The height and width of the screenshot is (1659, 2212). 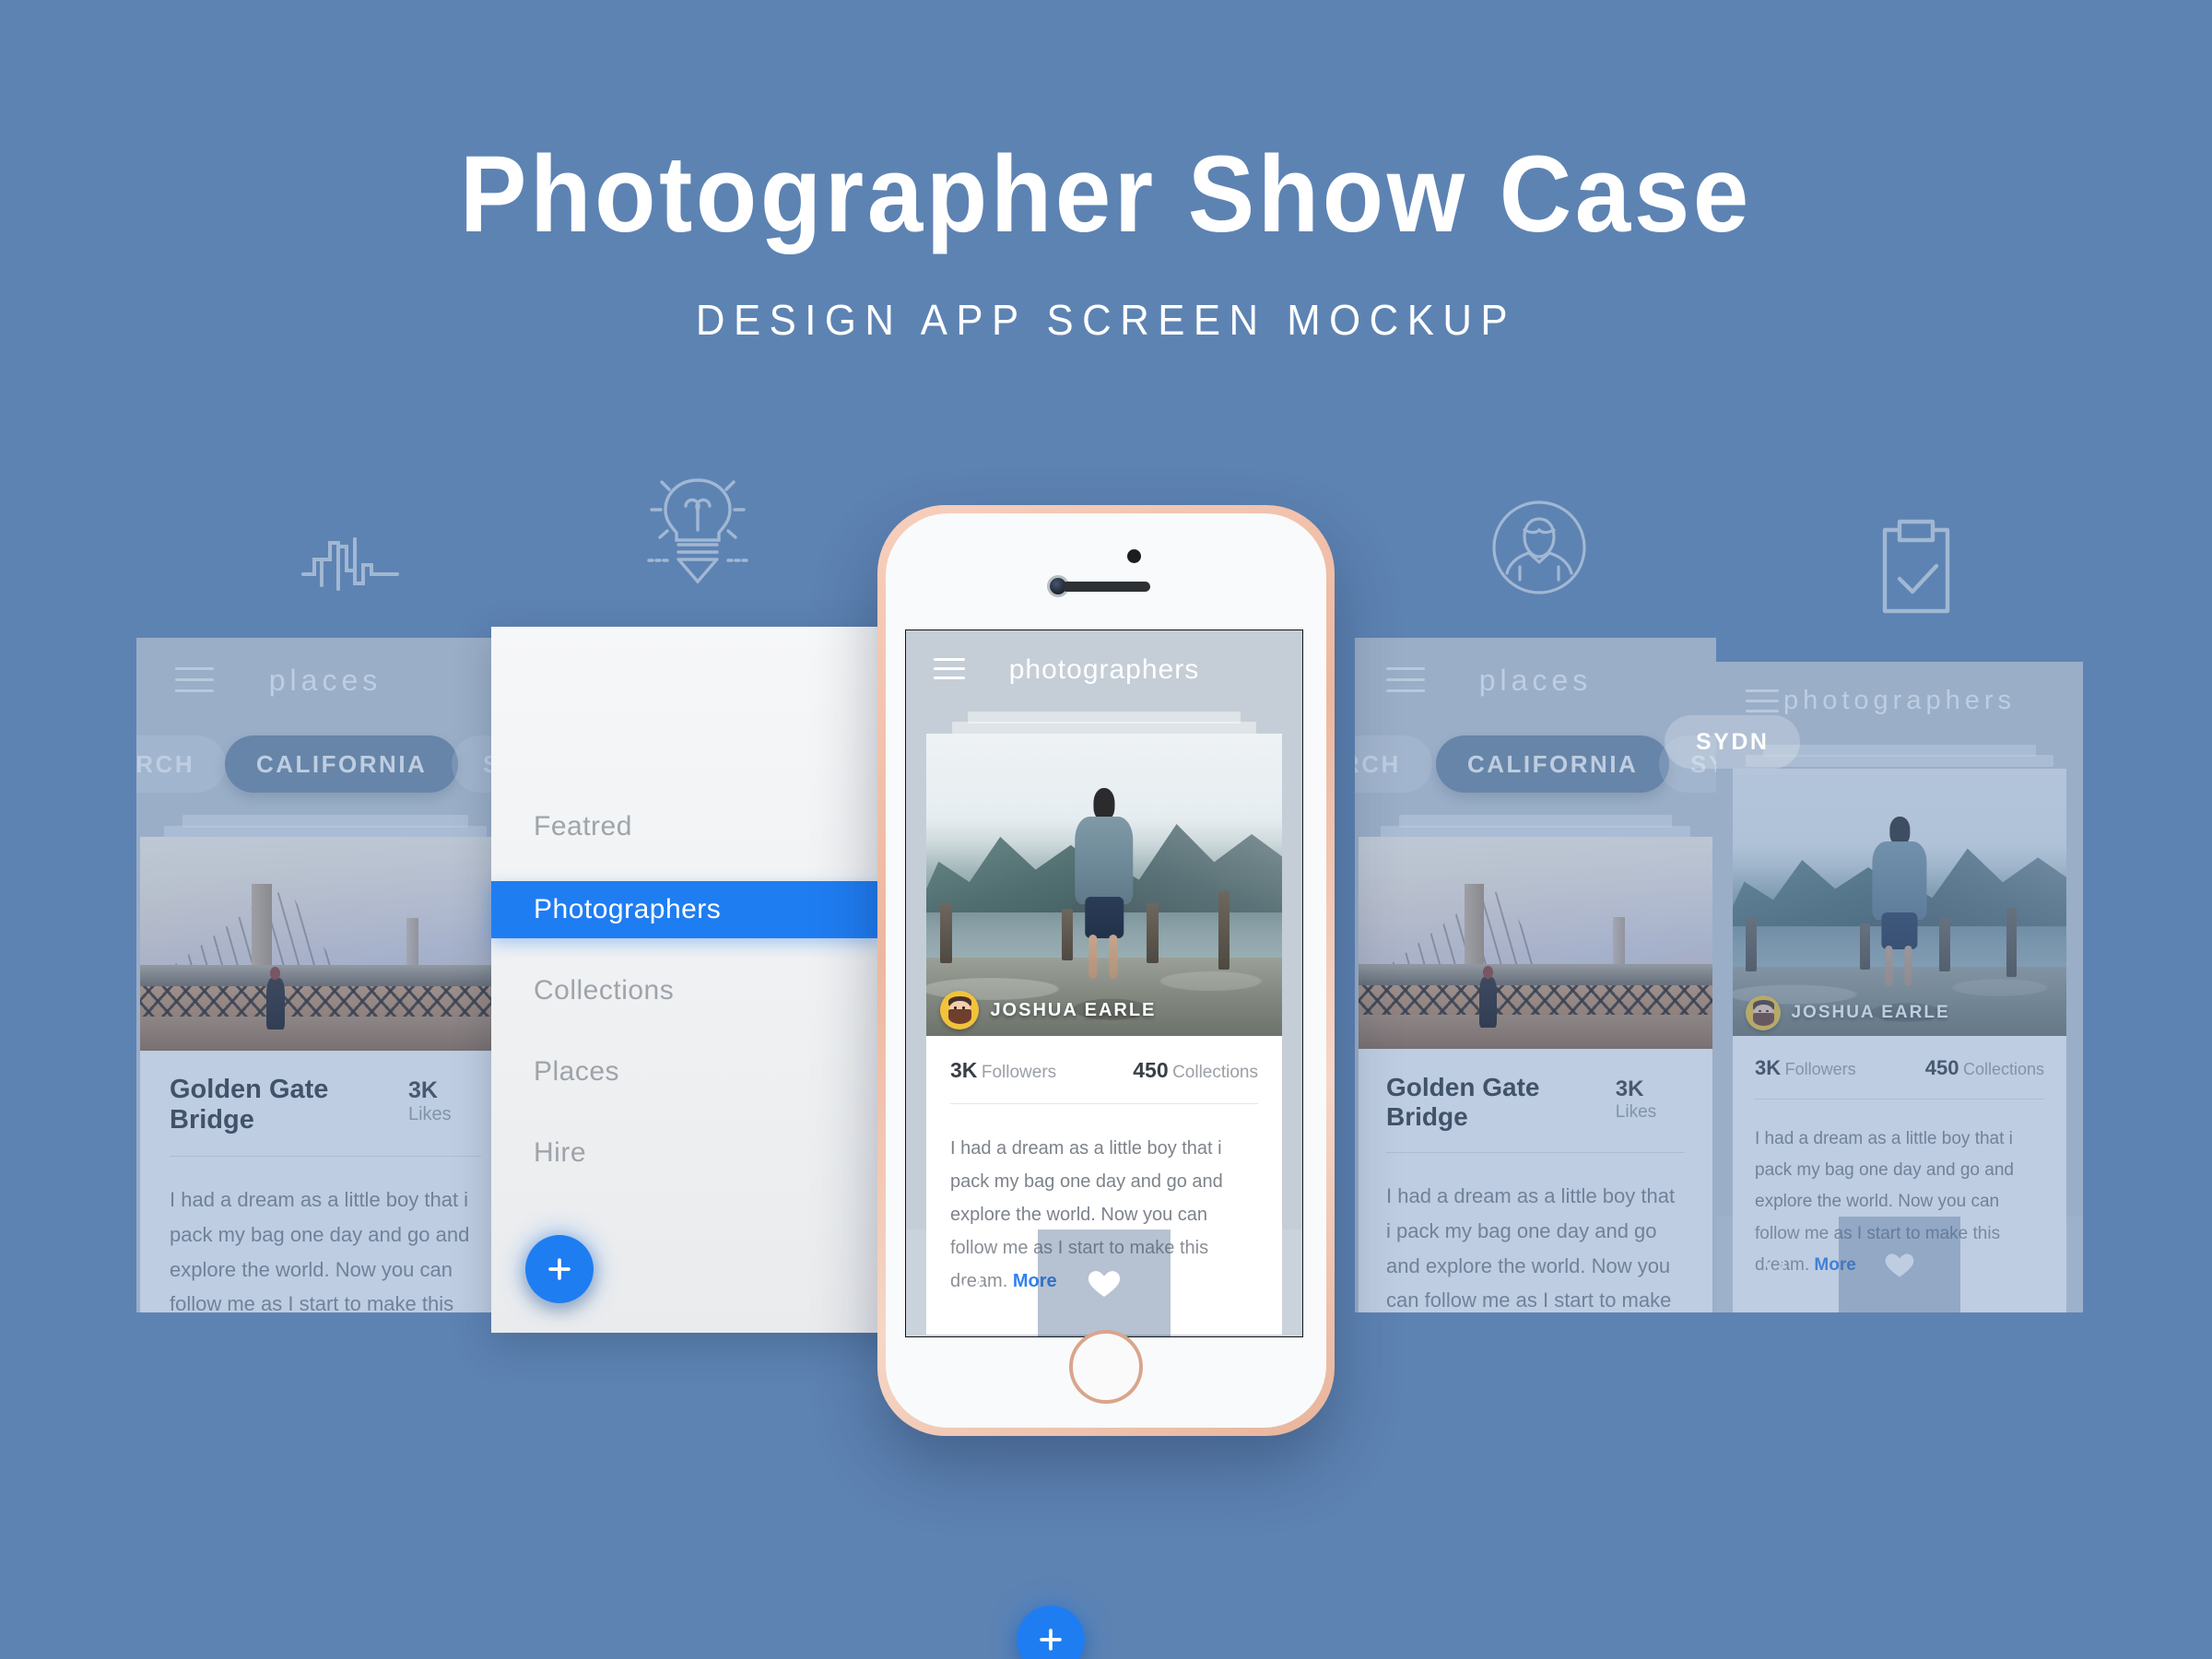 I want to click on collections-count: 450, so click(x=1151, y=1070).